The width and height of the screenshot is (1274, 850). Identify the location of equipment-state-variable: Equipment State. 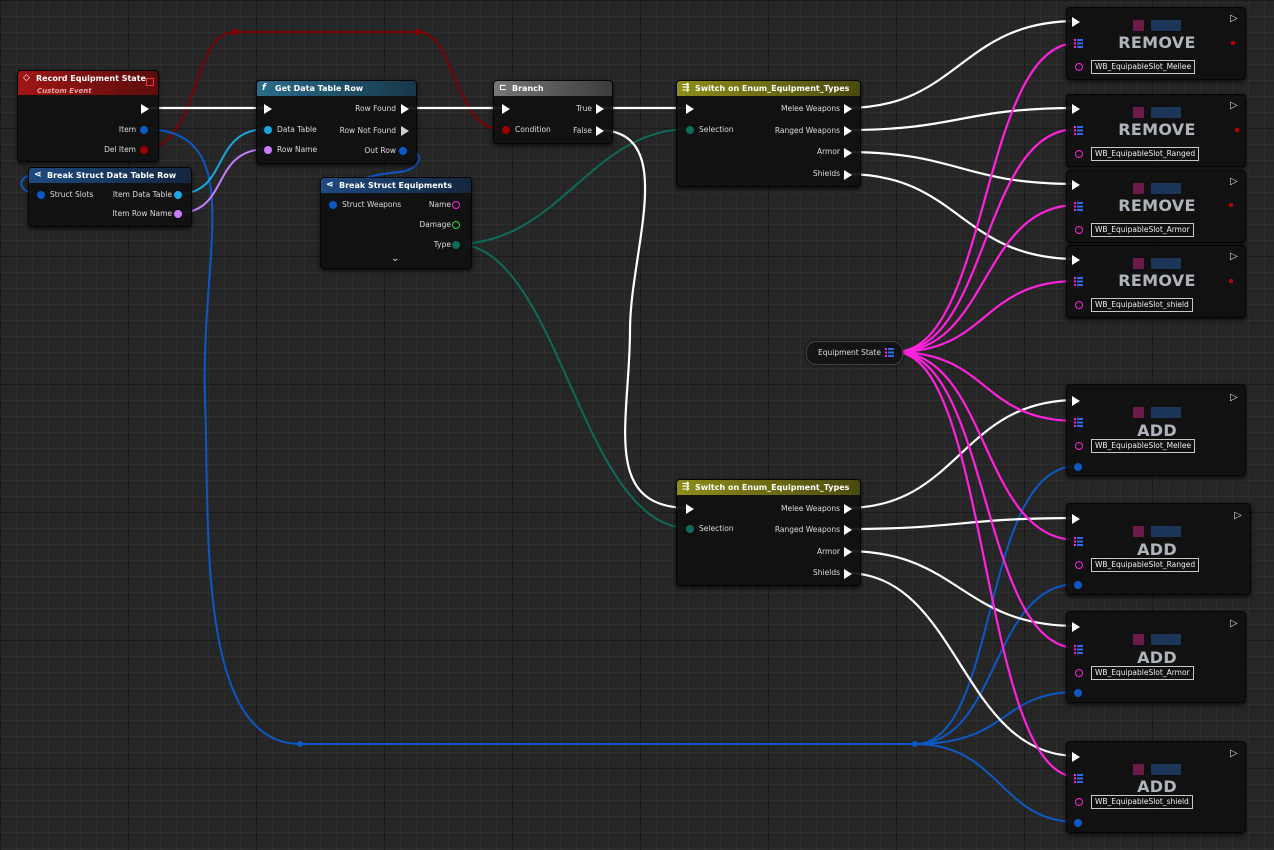
(854, 353).